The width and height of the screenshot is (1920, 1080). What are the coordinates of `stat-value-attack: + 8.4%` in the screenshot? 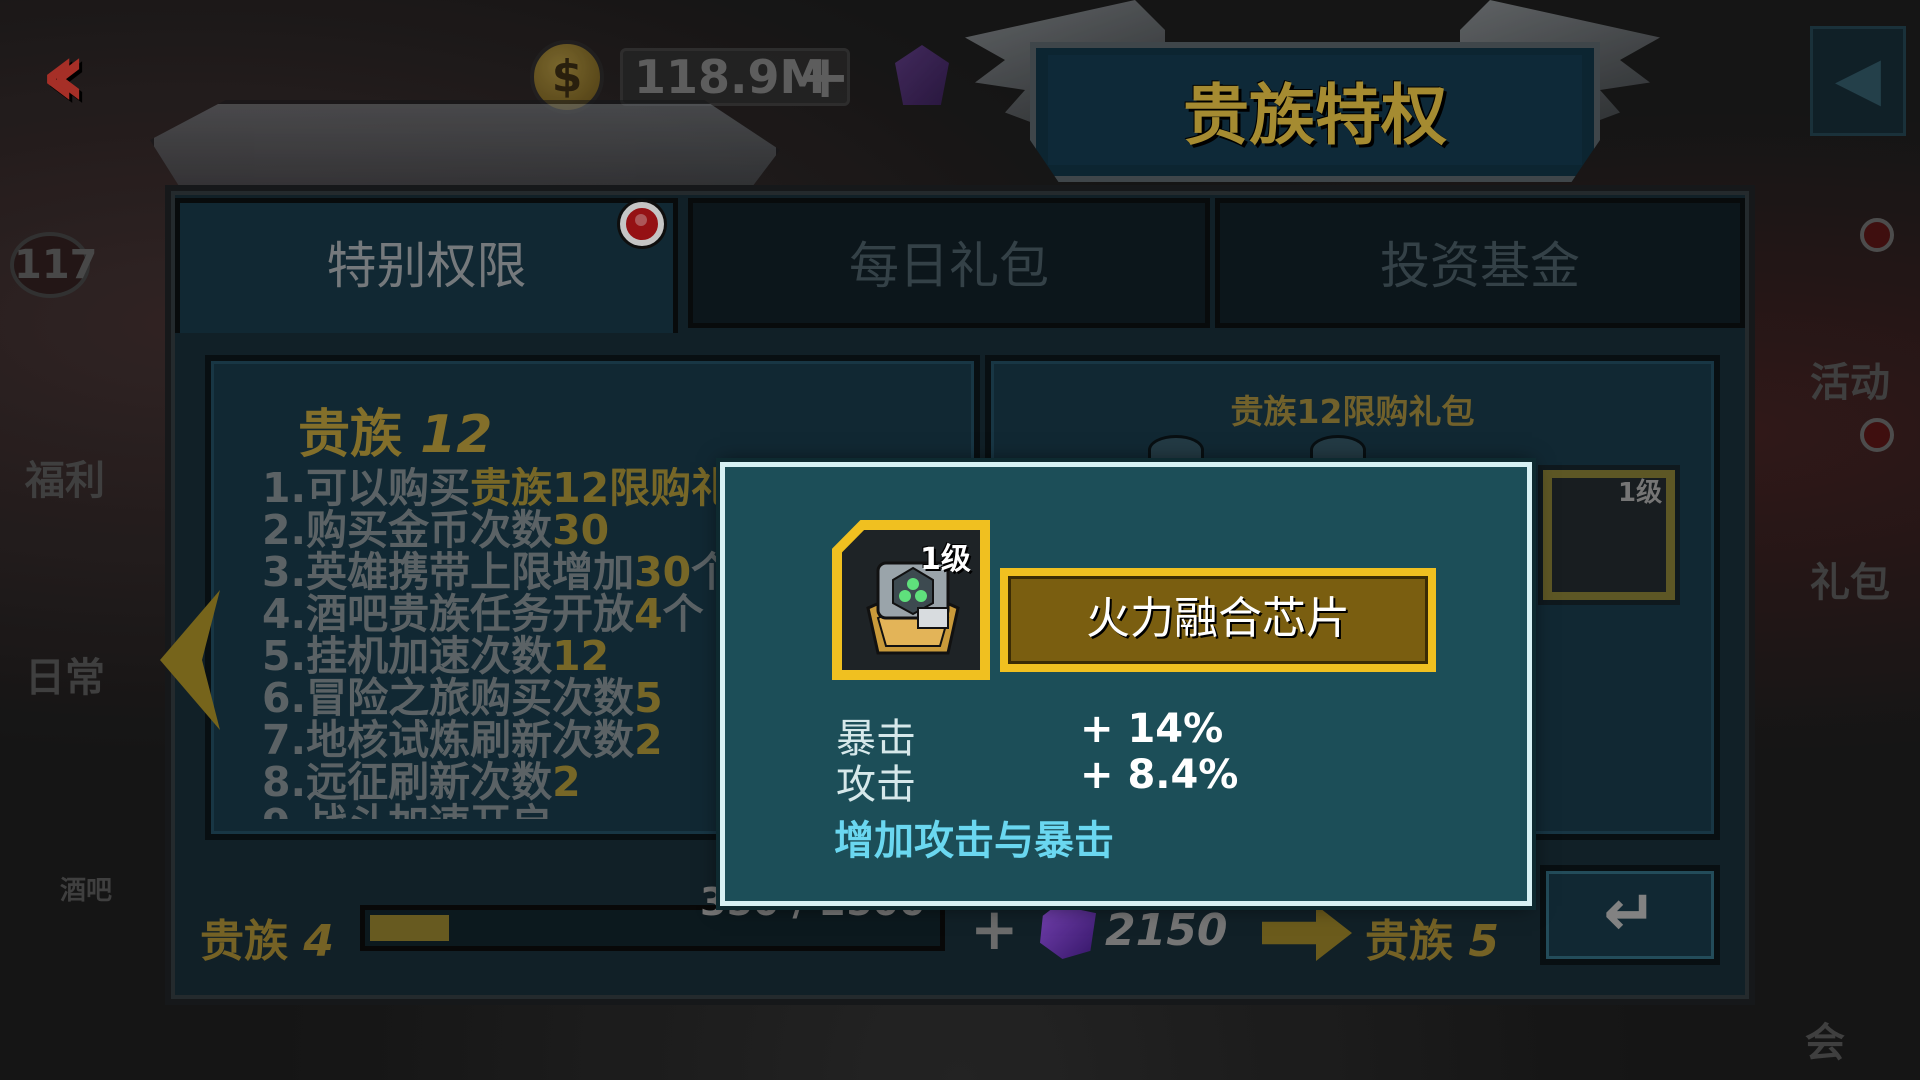 It's located at (1159, 775).